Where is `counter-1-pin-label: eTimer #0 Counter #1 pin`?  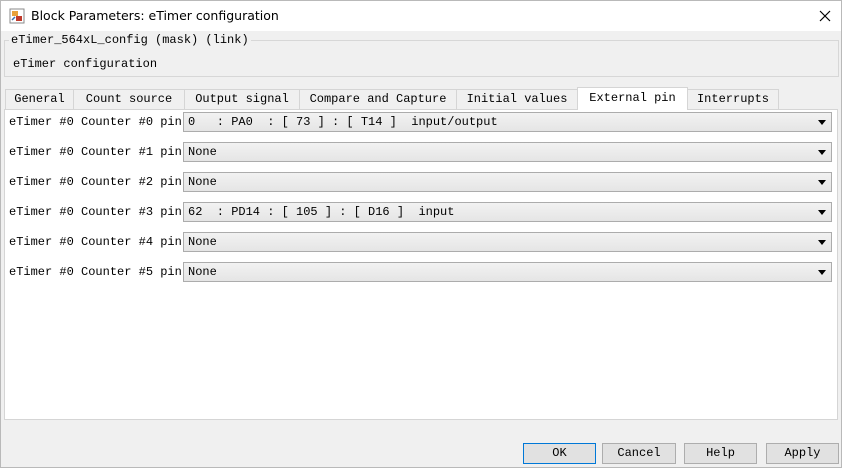
counter-1-pin-label: eTimer #0 Counter #1 pin is located at coordinates (95, 152).